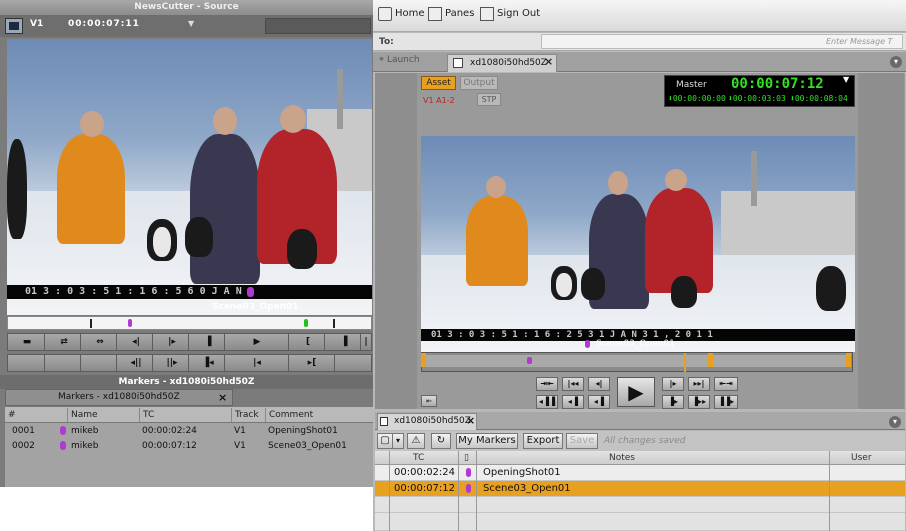  I want to click on btn-rewind: ◂||, so click(136, 363).